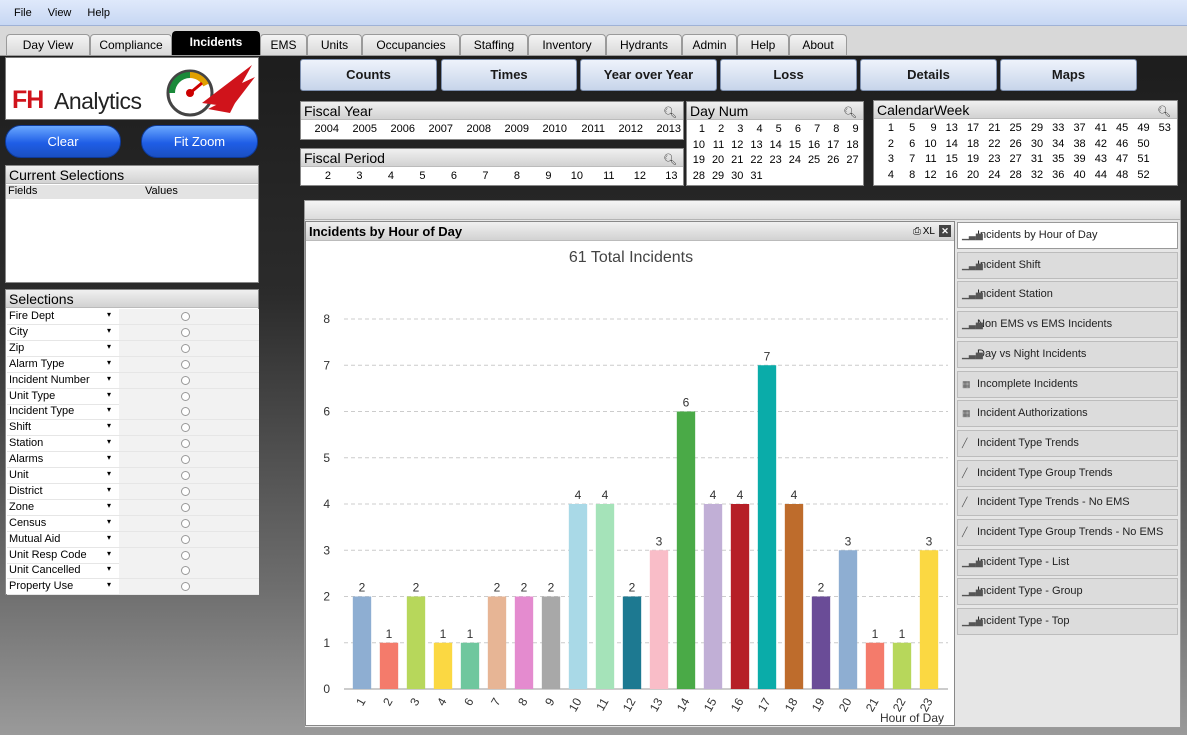 The image size is (1187, 735). What do you see at coordinates (792, 145) in the screenshot?
I see `day-num-item: 15` at bounding box center [792, 145].